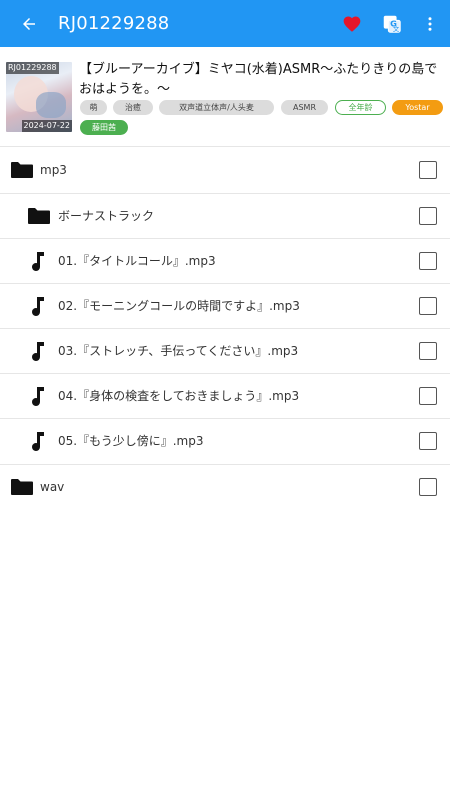 This screenshot has height=800, width=450. I want to click on audio-row: 03.『ストレッチ、手伝ってください』.mp3, so click(225, 351).